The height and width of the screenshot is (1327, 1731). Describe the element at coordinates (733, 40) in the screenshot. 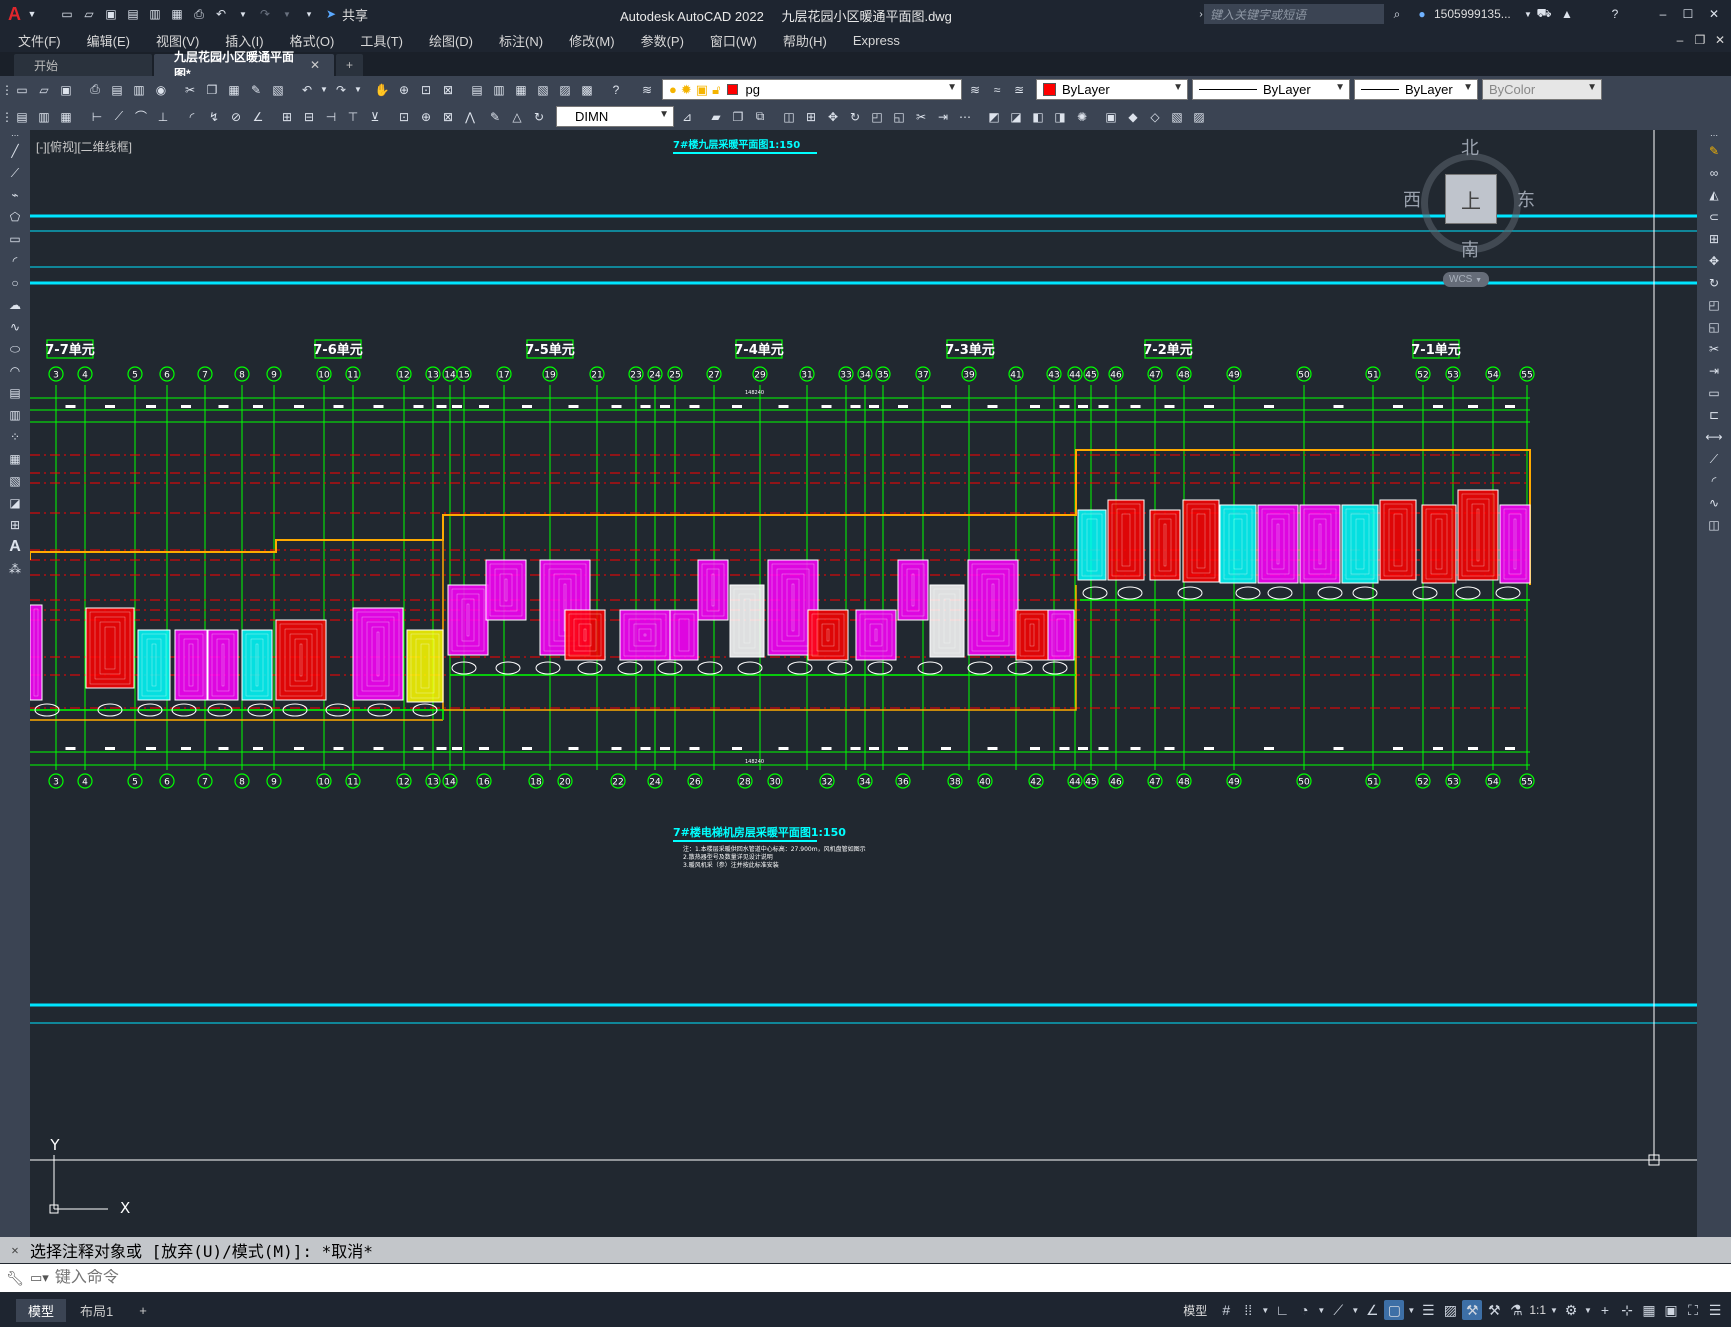

I see `menu-window: 窗口(W)` at that location.